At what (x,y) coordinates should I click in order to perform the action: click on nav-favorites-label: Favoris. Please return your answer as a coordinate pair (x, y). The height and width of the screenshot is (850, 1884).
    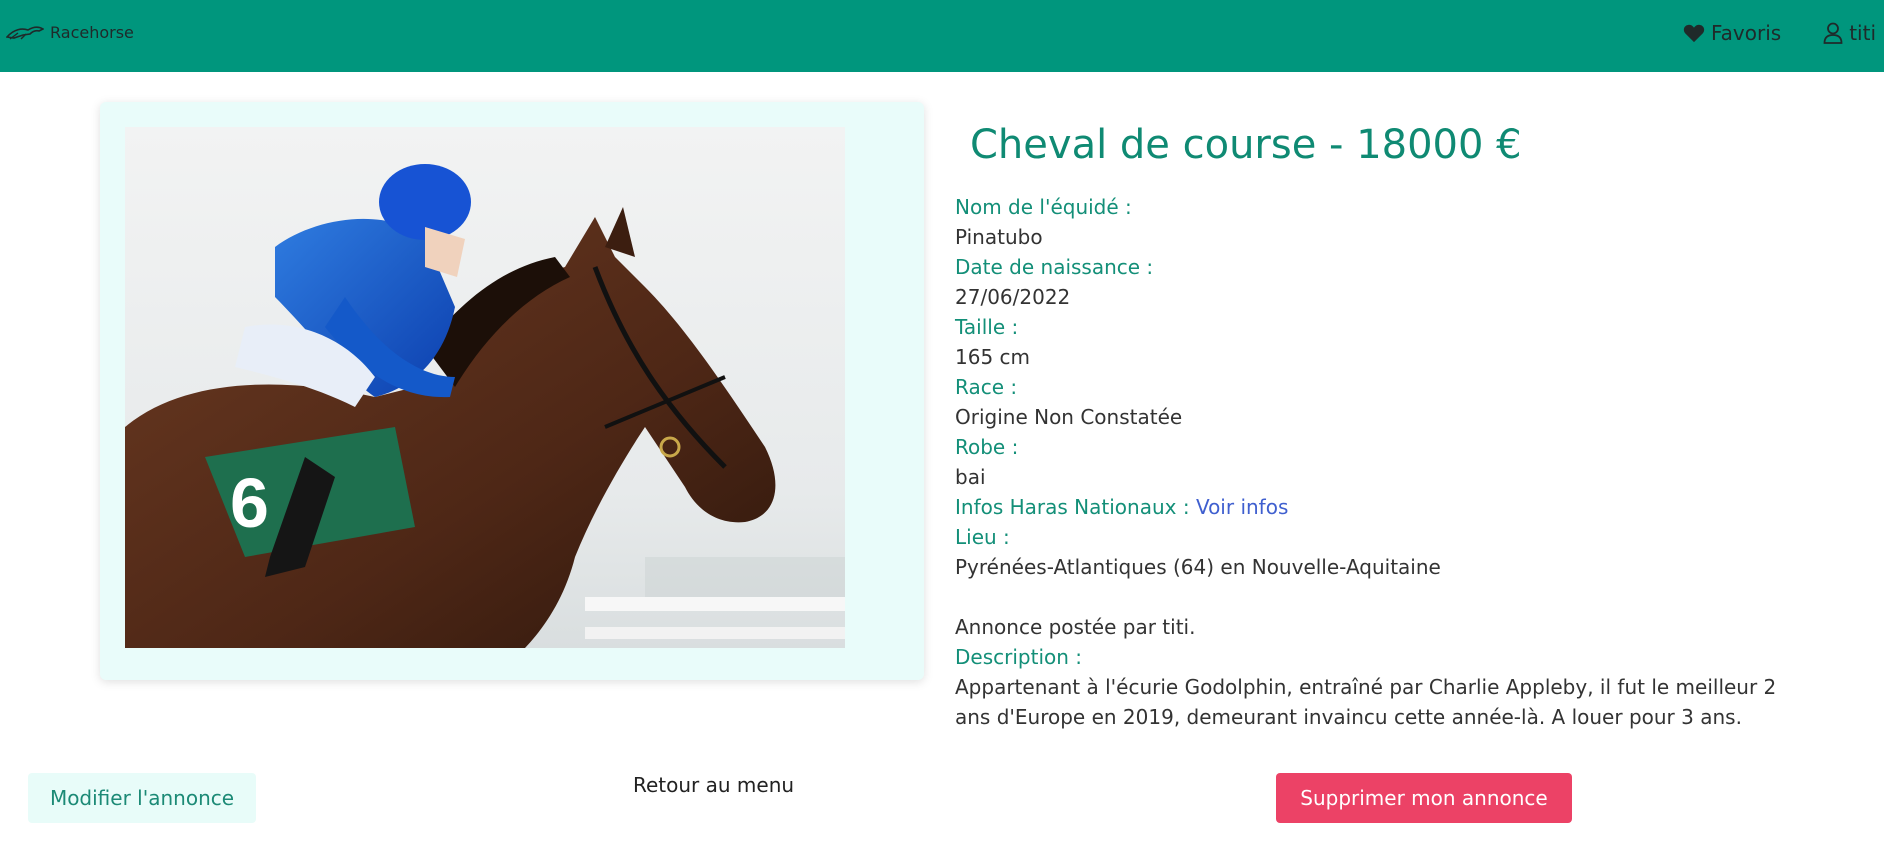
    Looking at the image, I should click on (1746, 33).